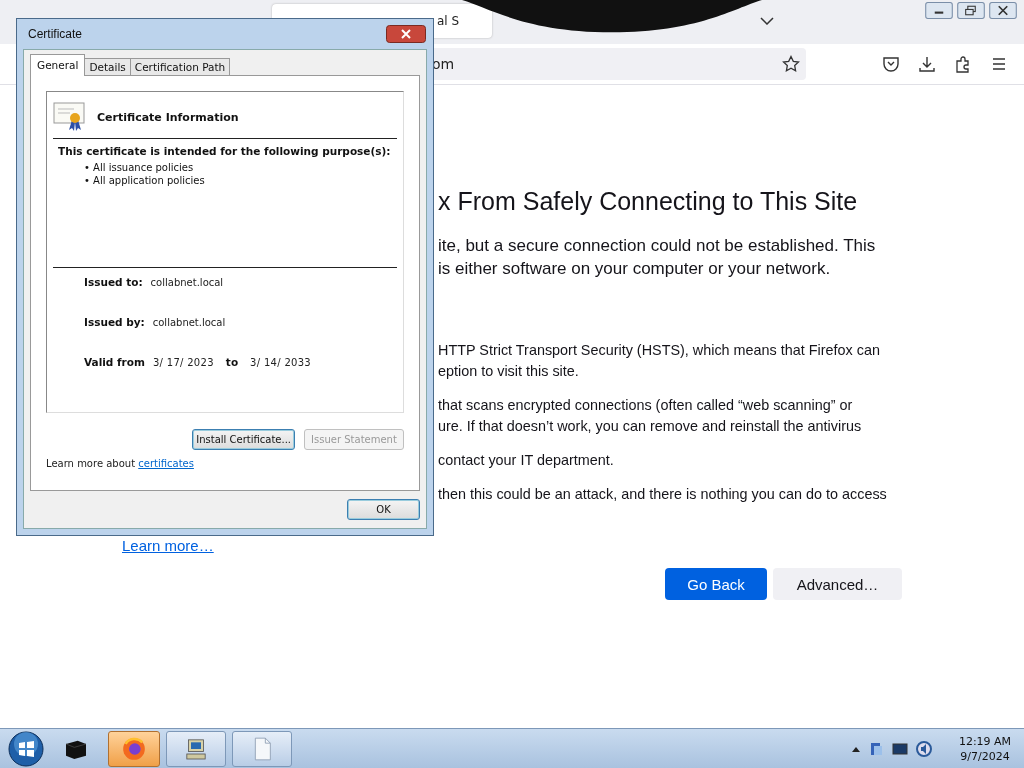 Image resolution: width=1024 pixels, height=768 pixels. I want to click on paragraph-text: ite, but a secure connection could not be established. This is either software on your computer or your network., so click(657, 257).